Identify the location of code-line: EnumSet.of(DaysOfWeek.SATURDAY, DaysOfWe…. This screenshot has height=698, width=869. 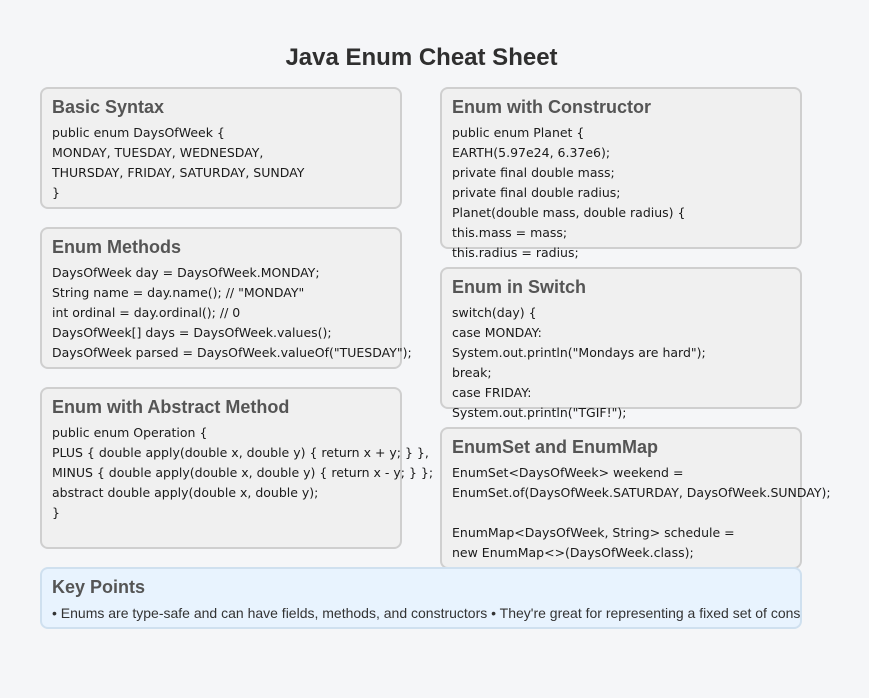
(641, 492).